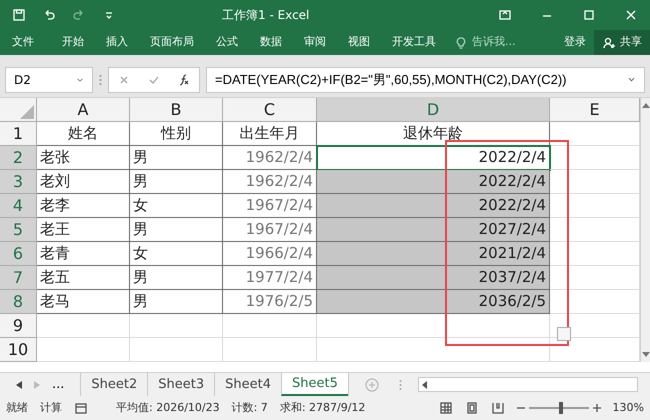 This screenshot has width=650, height=420. I want to click on save-icon, so click(19, 15).